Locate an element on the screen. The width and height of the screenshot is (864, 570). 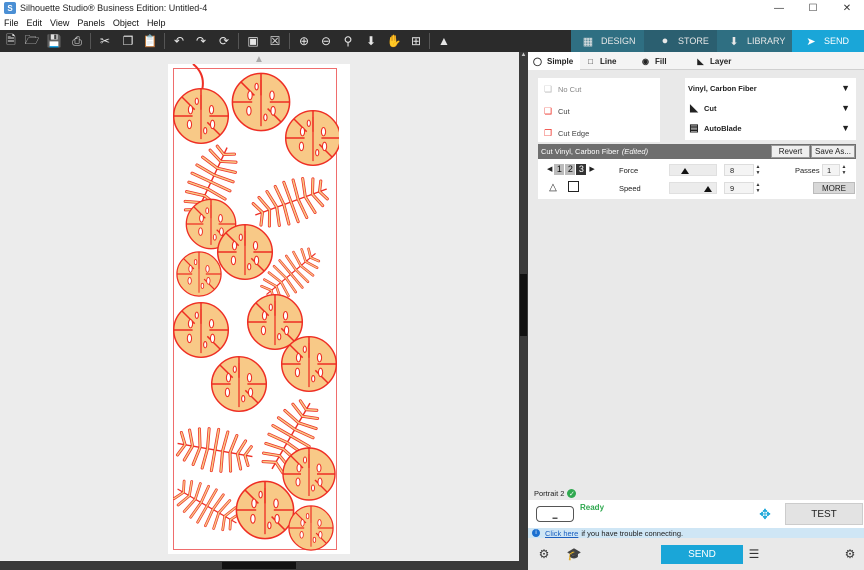
cut-option-no-cut: ❏ No Cut is located at coordinates (561, 89).